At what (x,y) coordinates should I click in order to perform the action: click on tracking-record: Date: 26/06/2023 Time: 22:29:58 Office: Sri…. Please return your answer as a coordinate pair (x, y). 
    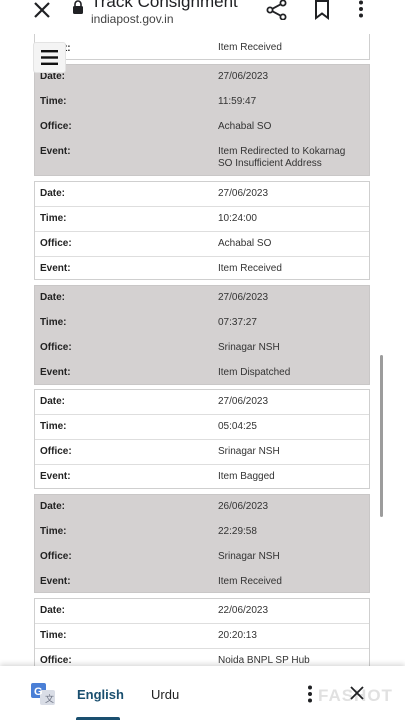
    Looking at the image, I should click on (202, 543).